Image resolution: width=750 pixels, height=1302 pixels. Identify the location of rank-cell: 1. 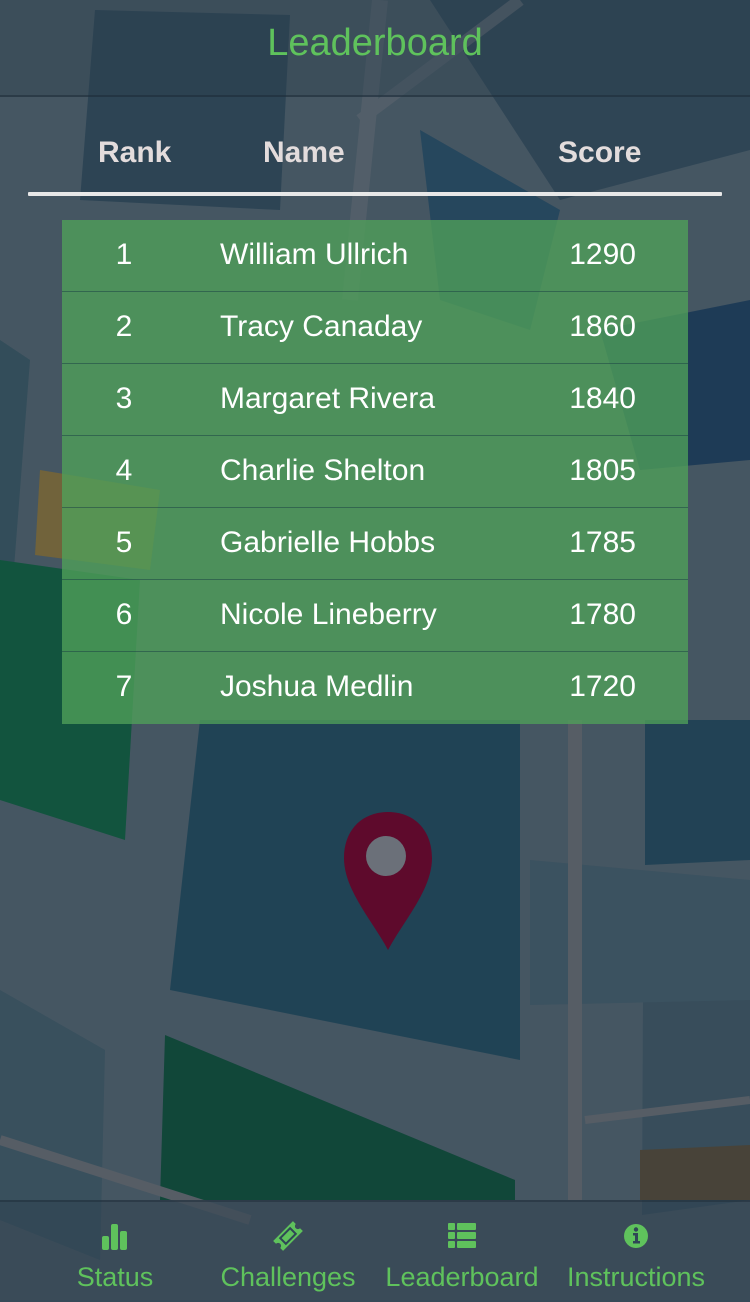
(124, 254).